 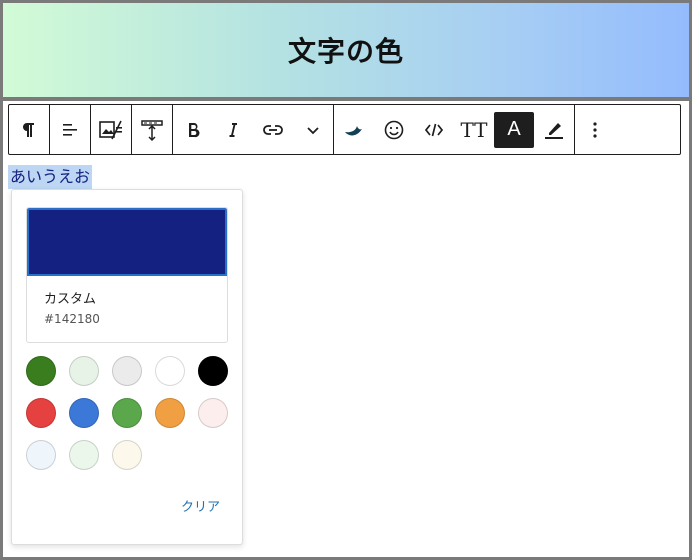 I want to click on code-icon, so click(x=434, y=129).